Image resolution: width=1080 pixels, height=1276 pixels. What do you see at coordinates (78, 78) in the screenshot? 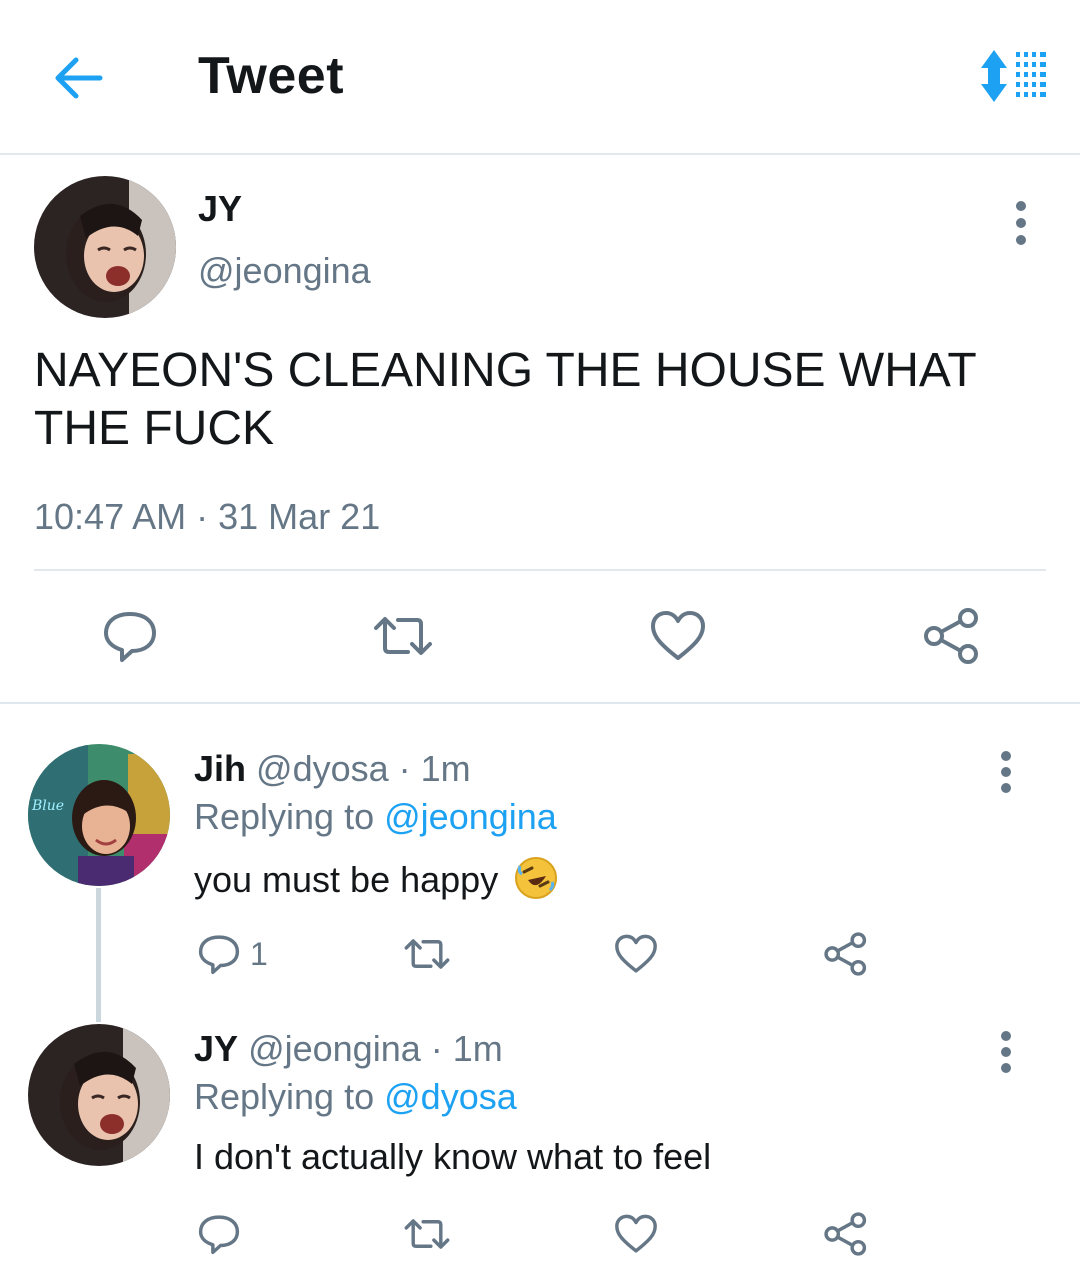
I see `back-arrow-icon` at bounding box center [78, 78].